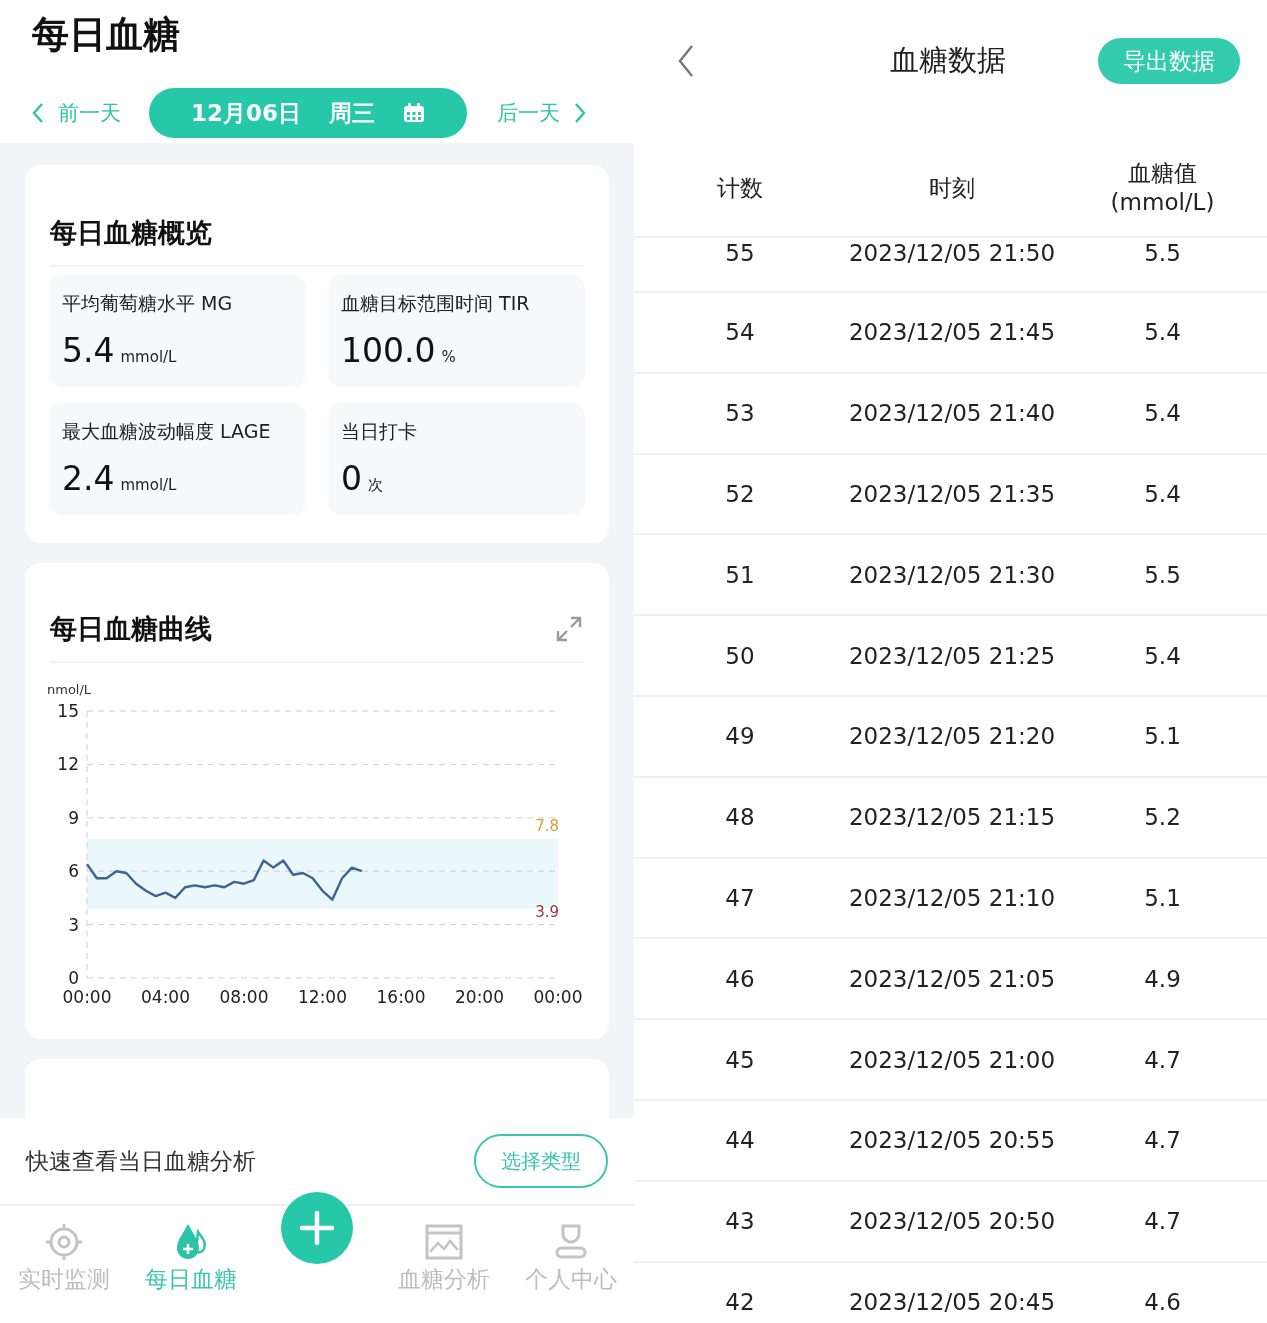 This screenshot has width=1267, height=1323. Describe the element at coordinates (1162, 817) in the screenshot. I see `table-cell-text: 5.2` at that location.